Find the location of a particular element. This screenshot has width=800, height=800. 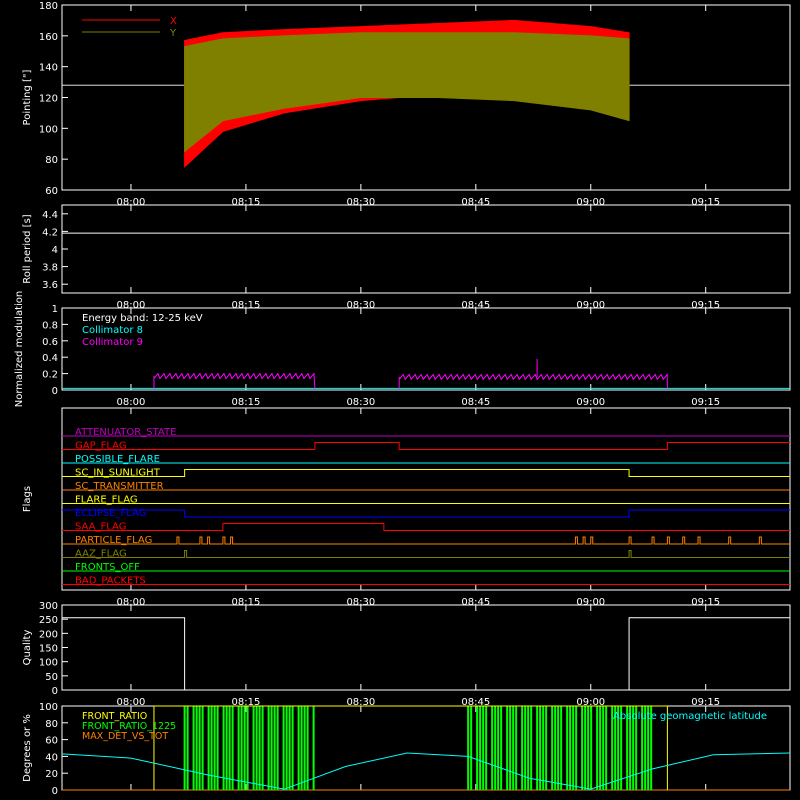

y-tick-label: 3.6 is located at coordinates (50, 285).